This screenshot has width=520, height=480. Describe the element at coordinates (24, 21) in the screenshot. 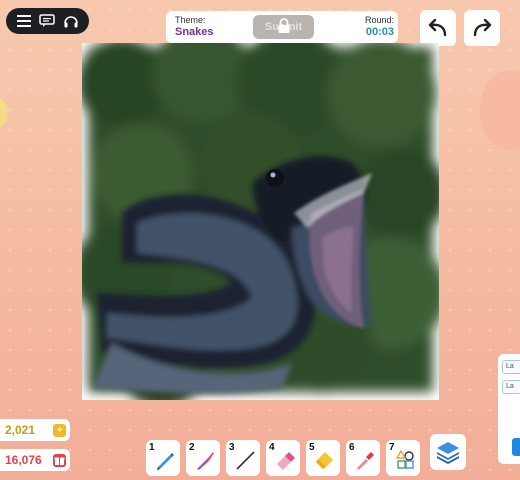

I see `menu-icon` at that location.